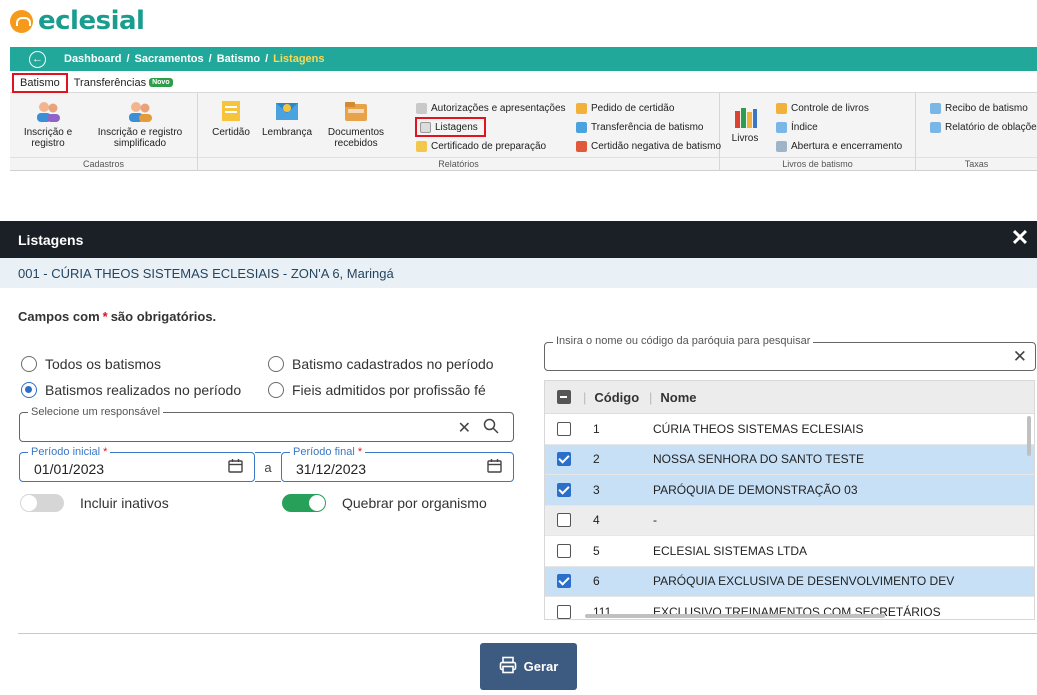  Describe the element at coordinates (231, 118) in the screenshot. I see `certidao-button: Certidão` at that location.